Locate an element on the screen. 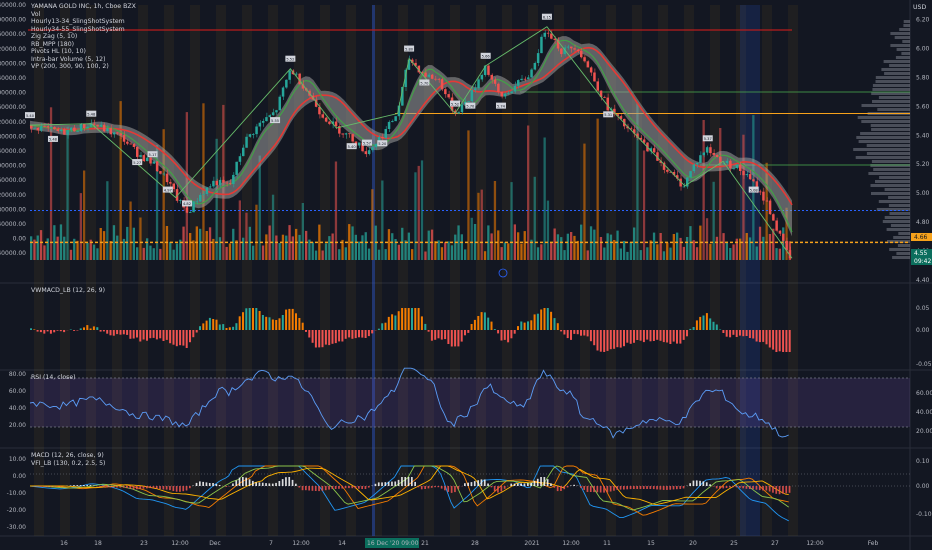 The height and width of the screenshot is (550, 932). legend-item: RB_MPP (180) is located at coordinates (83, 45).